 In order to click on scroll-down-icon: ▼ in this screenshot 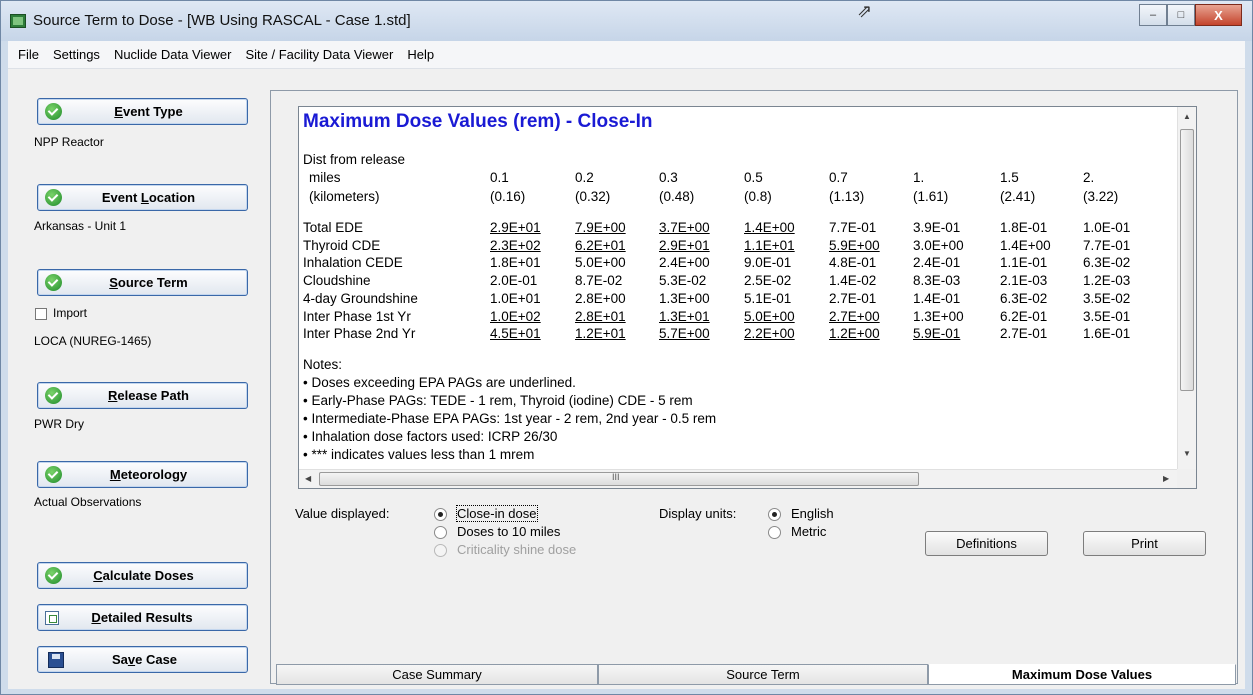, I will do `click(1187, 453)`.